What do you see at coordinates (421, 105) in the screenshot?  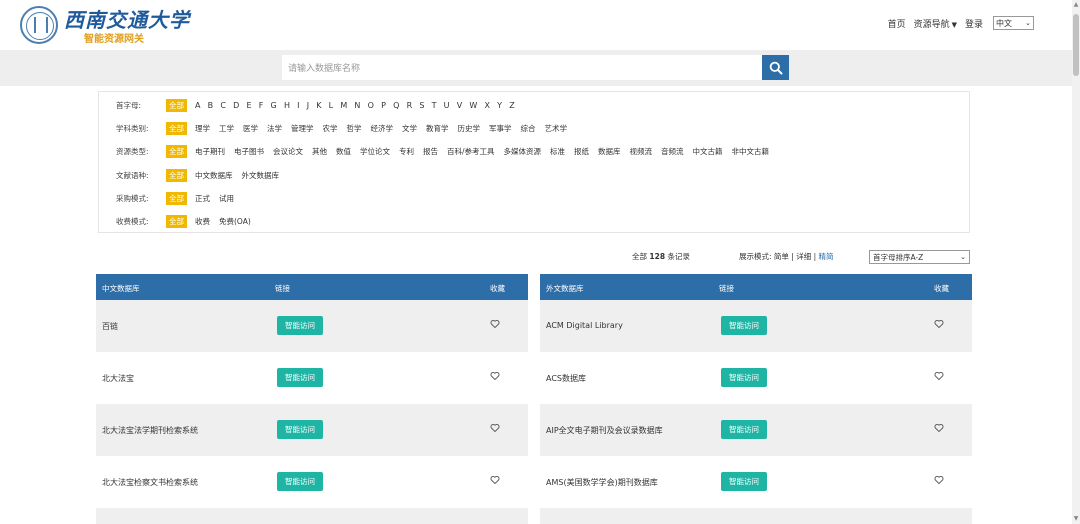 I see `filter-option: S` at bounding box center [421, 105].